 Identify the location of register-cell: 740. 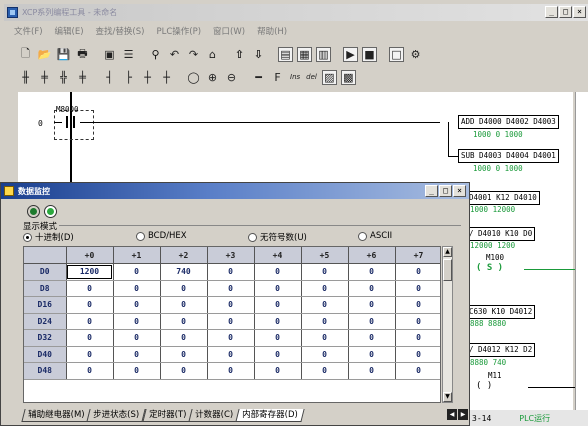
(184, 272).